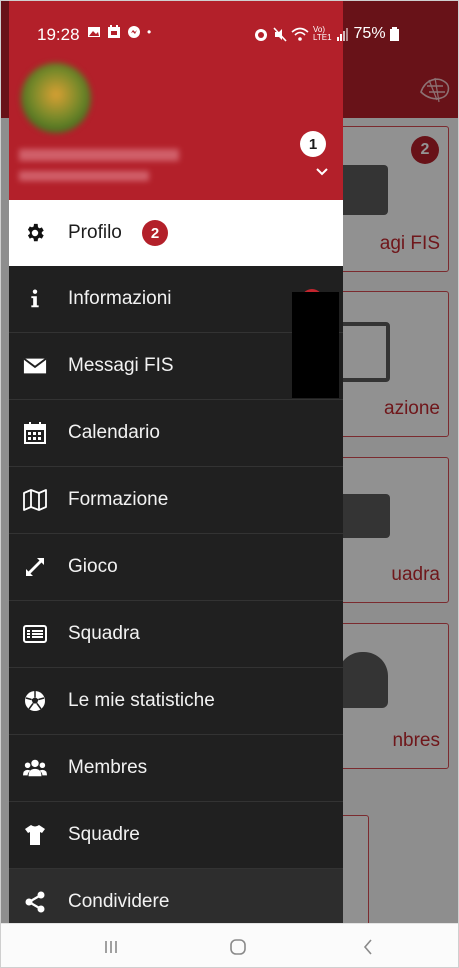 The height and width of the screenshot is (968, 459). I want to click on menu-item-label: Condividere, so click(119, 901).